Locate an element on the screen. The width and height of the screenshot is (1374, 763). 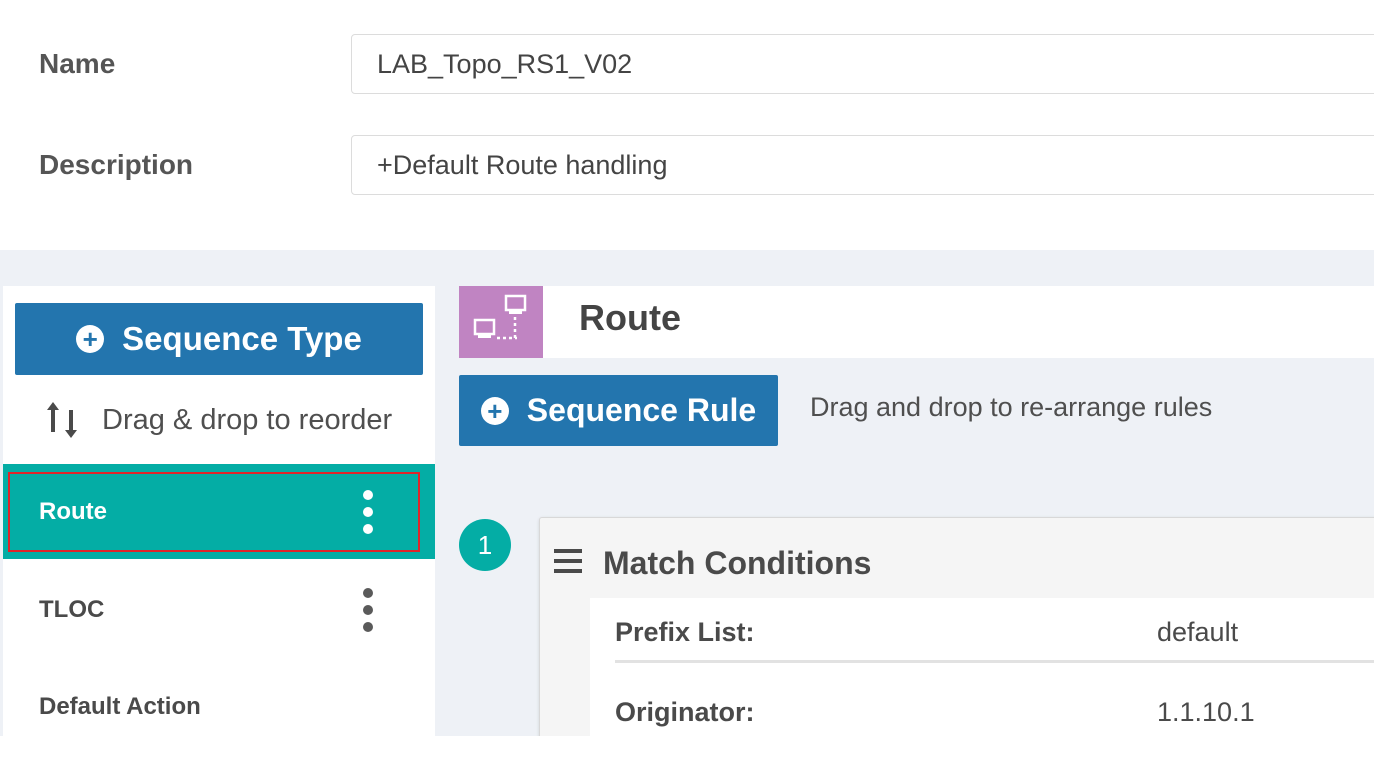
reorder-hint-text: Drag & drop to reorder is located at coordinates (247, 419).